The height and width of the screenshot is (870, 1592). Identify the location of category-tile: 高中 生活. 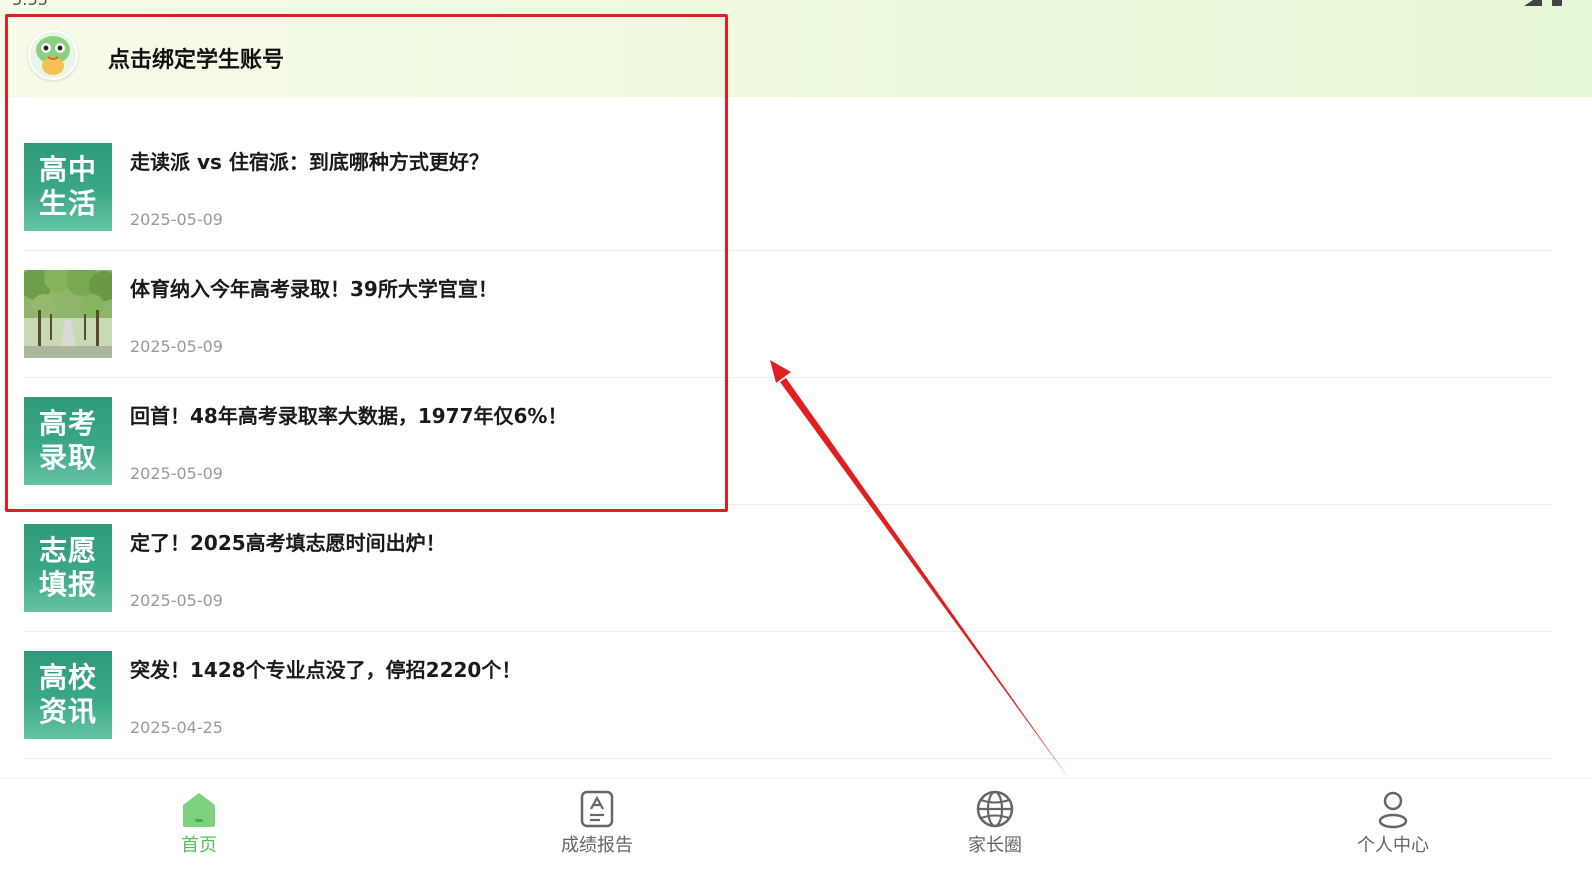
(68, 187).